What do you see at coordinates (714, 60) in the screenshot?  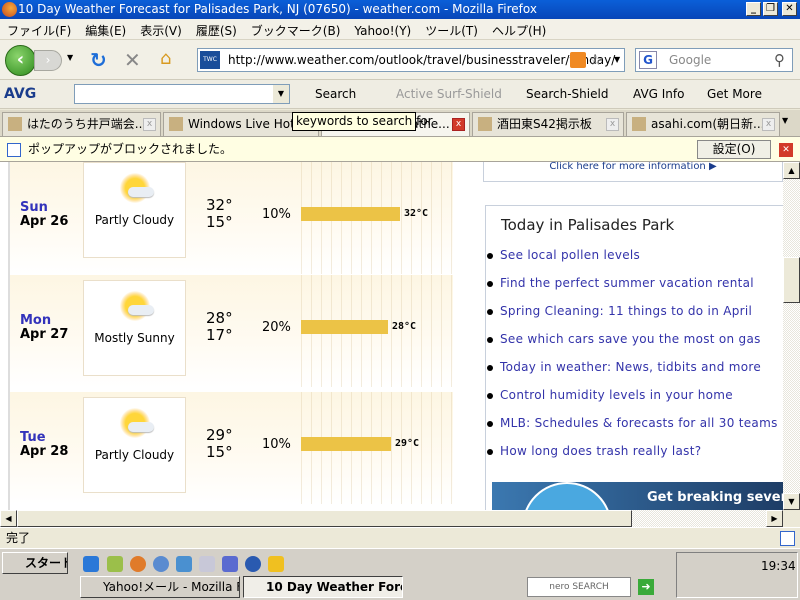 I see `search-box: G Google ⚲` at bounding box center [714, 60].